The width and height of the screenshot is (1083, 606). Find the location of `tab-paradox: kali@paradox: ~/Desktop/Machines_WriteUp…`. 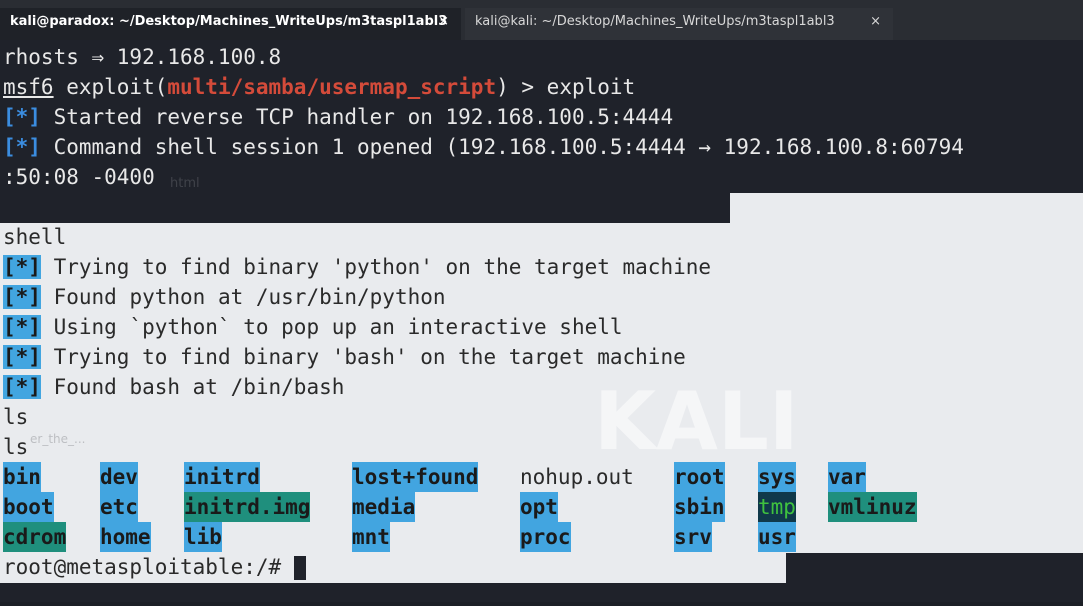

tab-paradox: kali@paradox: ~/Desktop/Machines_WriteUp… is located at coordinates (230, 24).